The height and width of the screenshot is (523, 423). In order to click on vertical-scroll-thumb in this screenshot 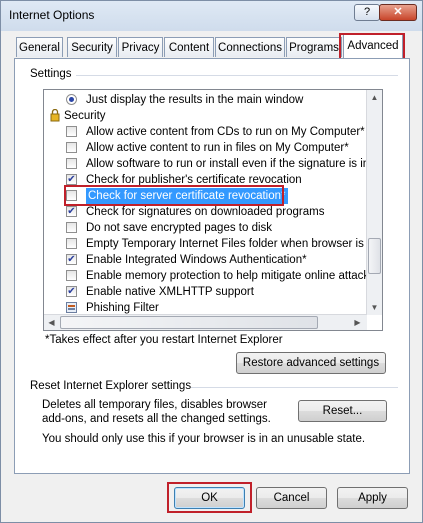, I will do `click(374, 256)`.